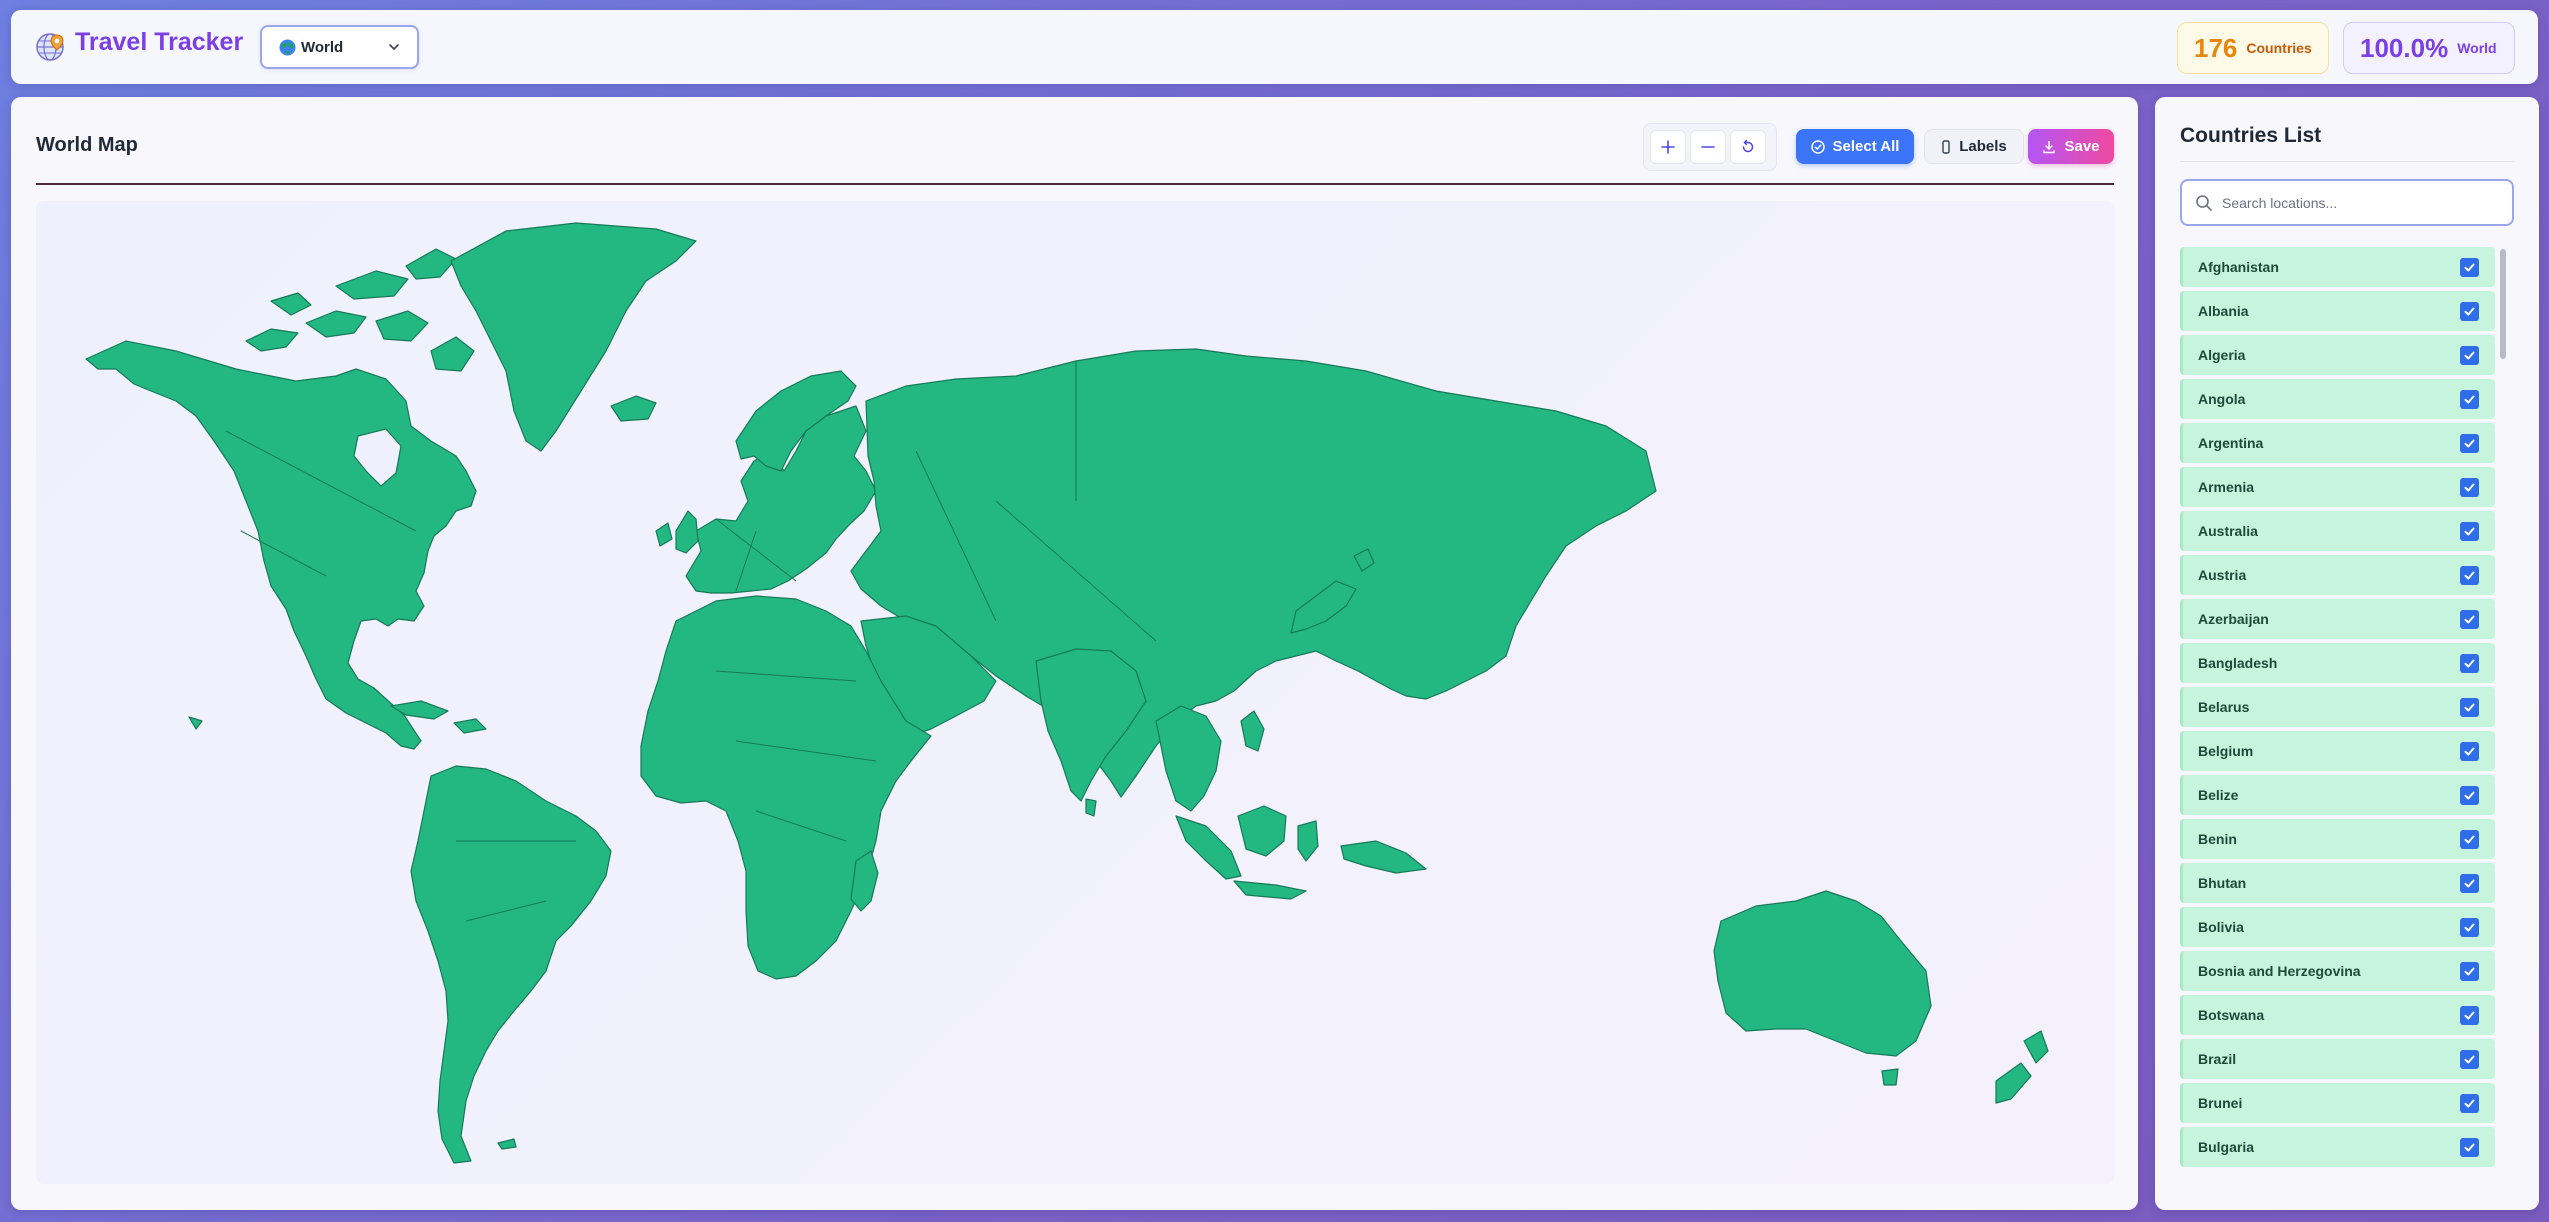 The width and height of the screenshot is (2549, 1222). Describe the element at coordinates (2503, 304) in the screenshot. I see `list-scrollbar` at that location.